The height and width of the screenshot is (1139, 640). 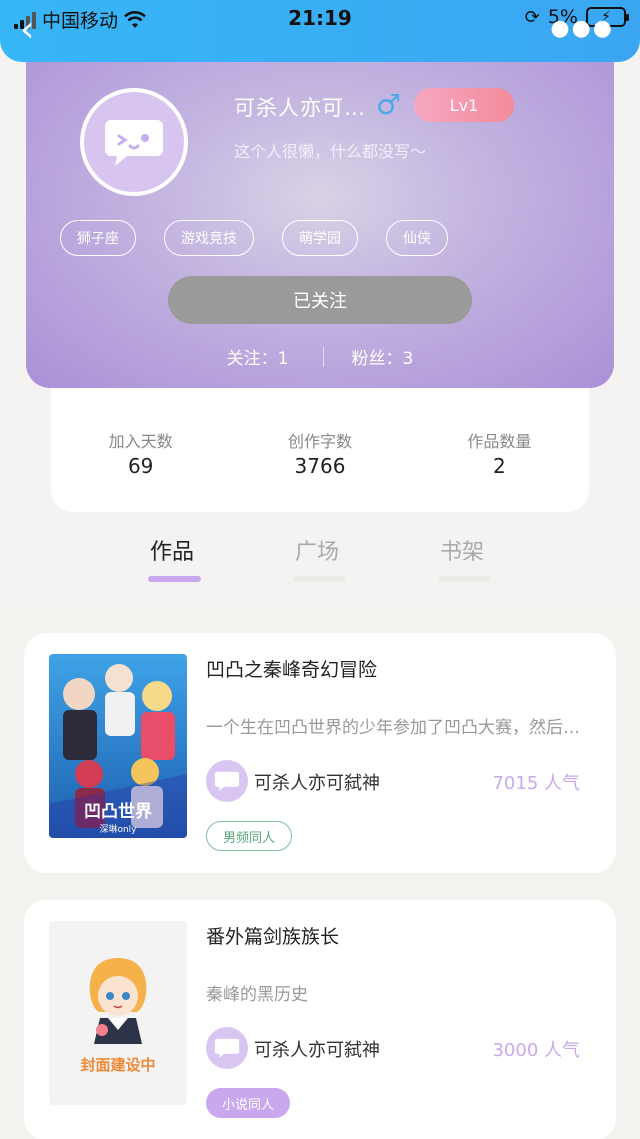 I want to click on cover-title: 凹凸世界, so click(x=118, y=812).